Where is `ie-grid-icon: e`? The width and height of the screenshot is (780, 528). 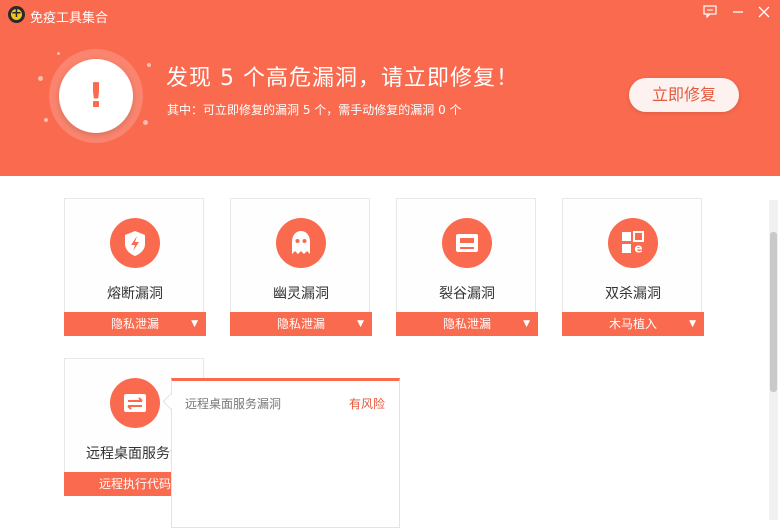
ie-grid-icon: e is located at coordinates (633, 243).